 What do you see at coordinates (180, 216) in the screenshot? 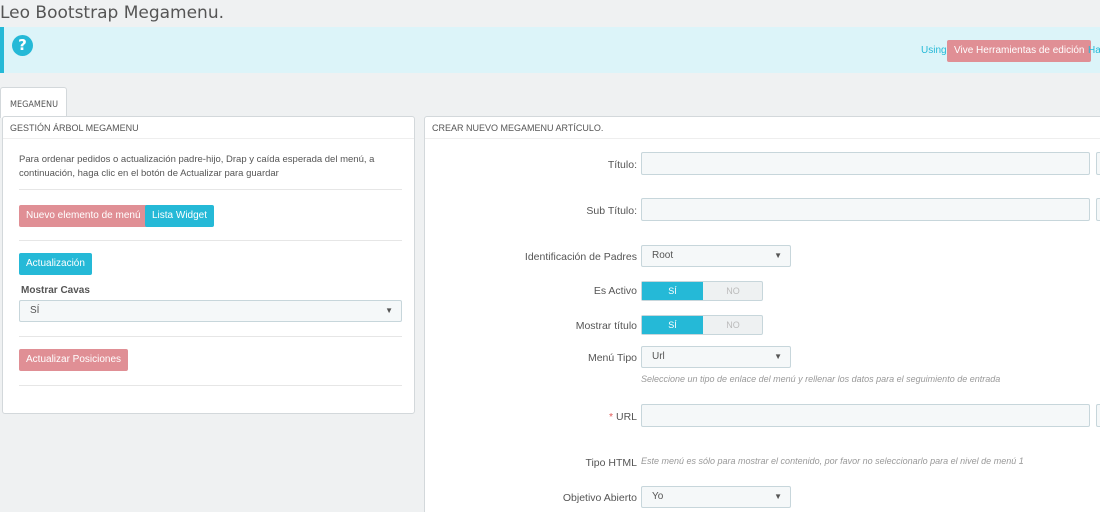
I see `widget-list-button: Lista Widget` at bounding box center [180, 216].